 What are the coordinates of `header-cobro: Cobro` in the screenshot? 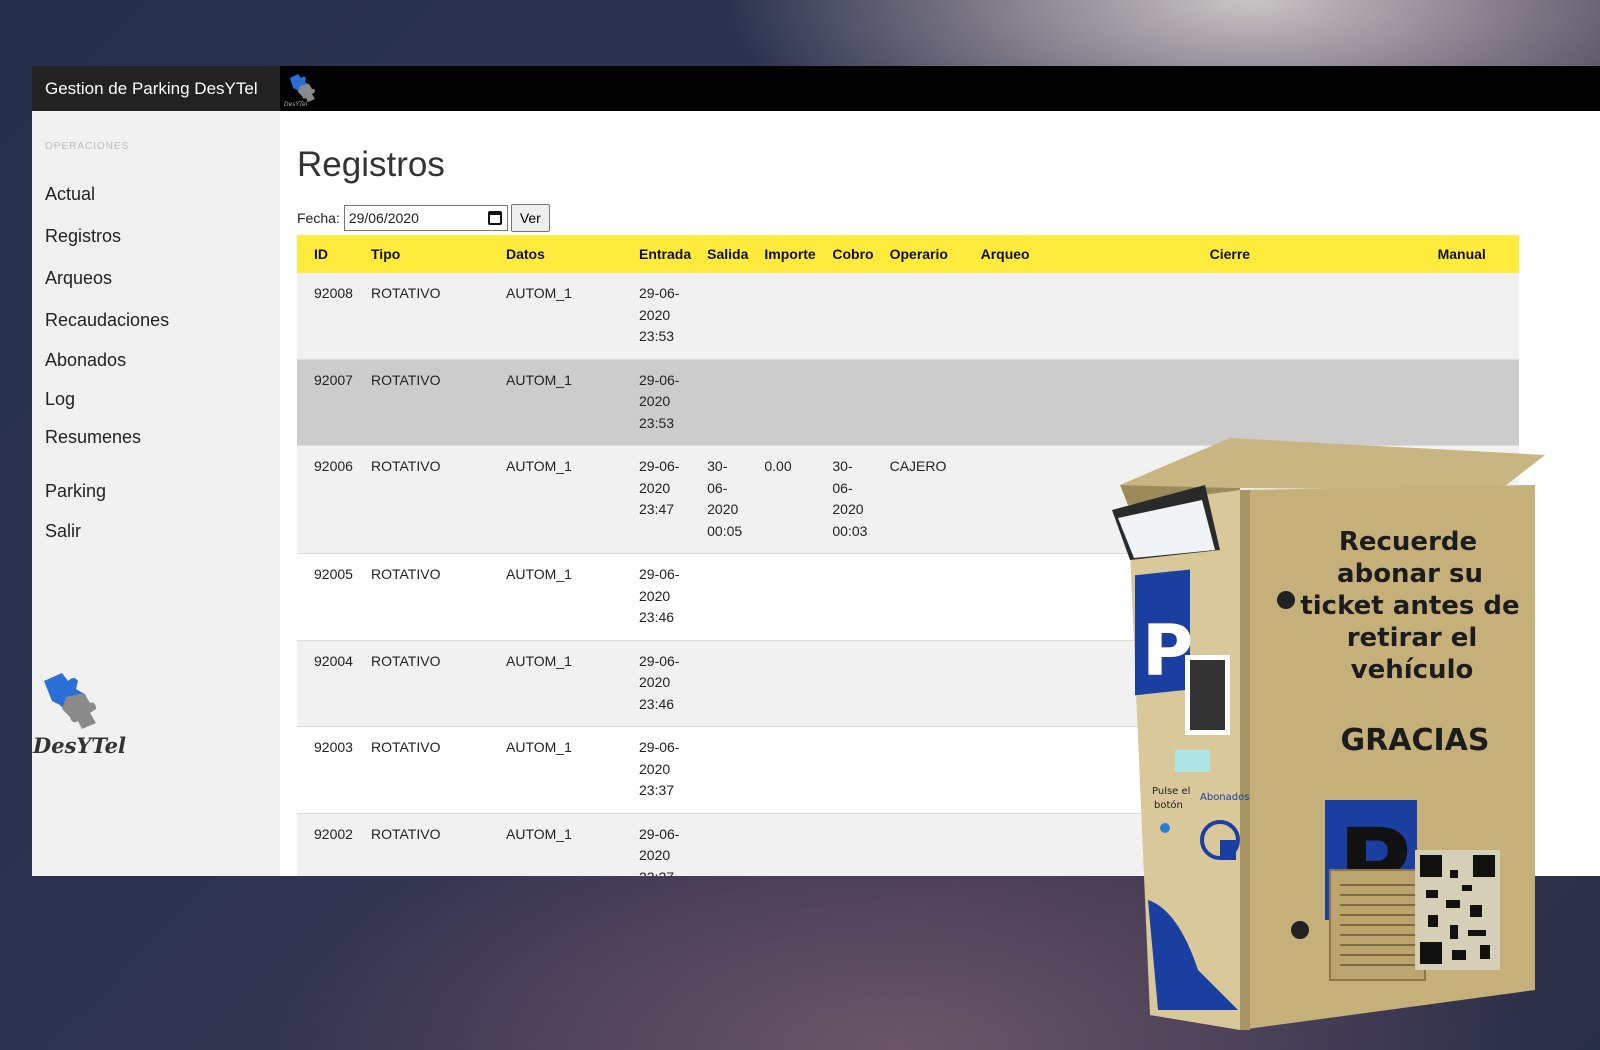 It's located at (853, 254).